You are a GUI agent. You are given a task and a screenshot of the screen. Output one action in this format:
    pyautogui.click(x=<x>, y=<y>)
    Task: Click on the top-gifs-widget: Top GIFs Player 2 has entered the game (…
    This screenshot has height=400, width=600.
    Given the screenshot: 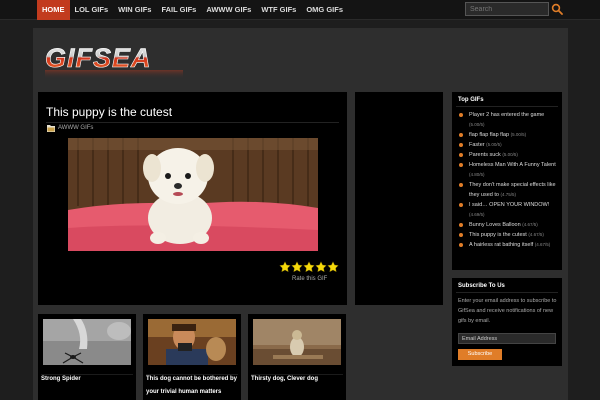 What is the action you would take?
    pyautogui.click(x=507, y=181)
    